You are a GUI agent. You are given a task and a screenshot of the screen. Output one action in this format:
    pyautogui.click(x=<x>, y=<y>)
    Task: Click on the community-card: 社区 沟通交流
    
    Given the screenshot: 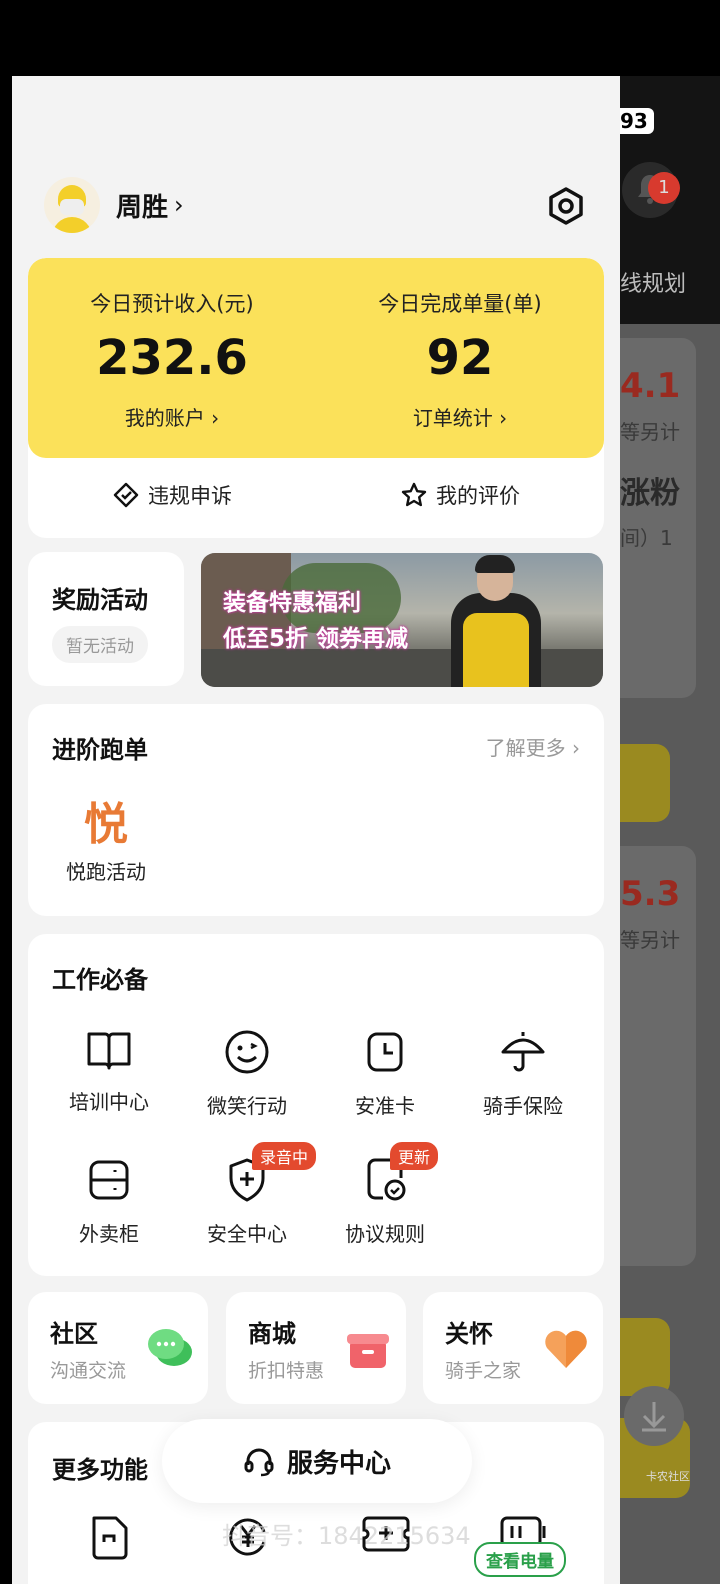 What is the action you would take?
    pyautogui.click(x=118, y=1348)
    